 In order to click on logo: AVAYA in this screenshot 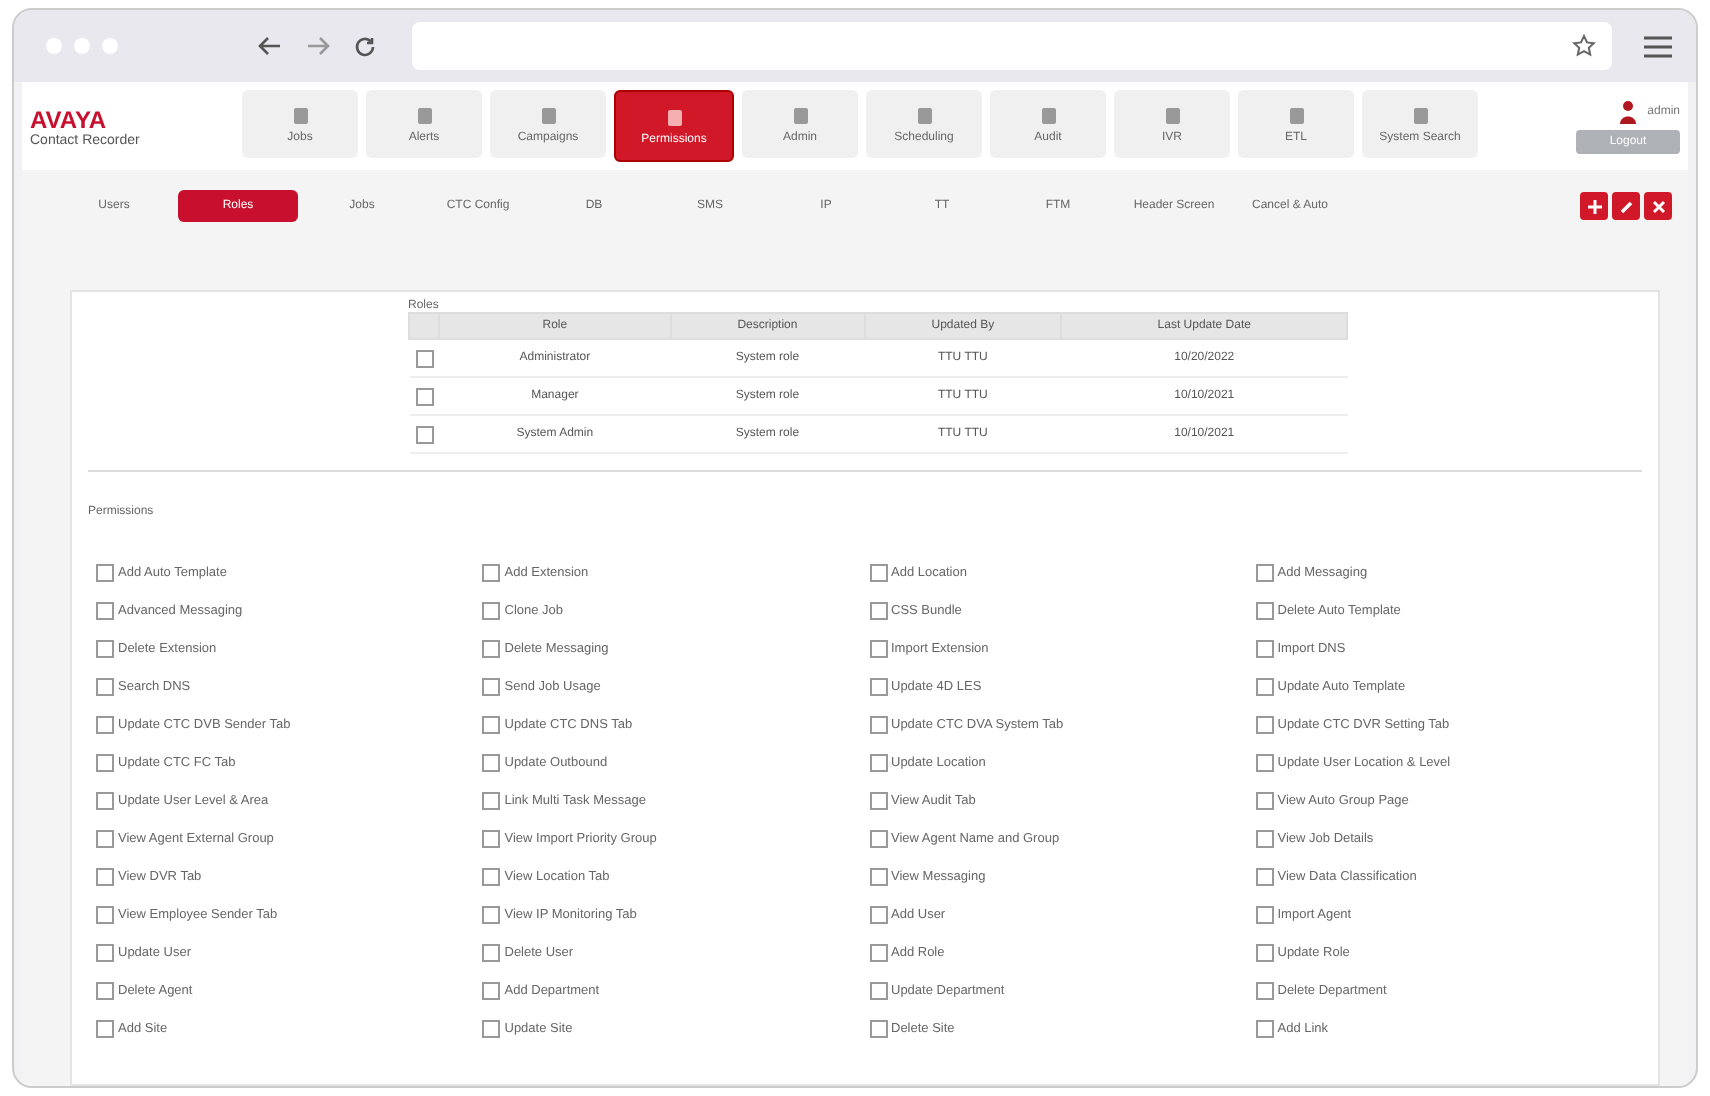, I will do `click(69, 119)`.